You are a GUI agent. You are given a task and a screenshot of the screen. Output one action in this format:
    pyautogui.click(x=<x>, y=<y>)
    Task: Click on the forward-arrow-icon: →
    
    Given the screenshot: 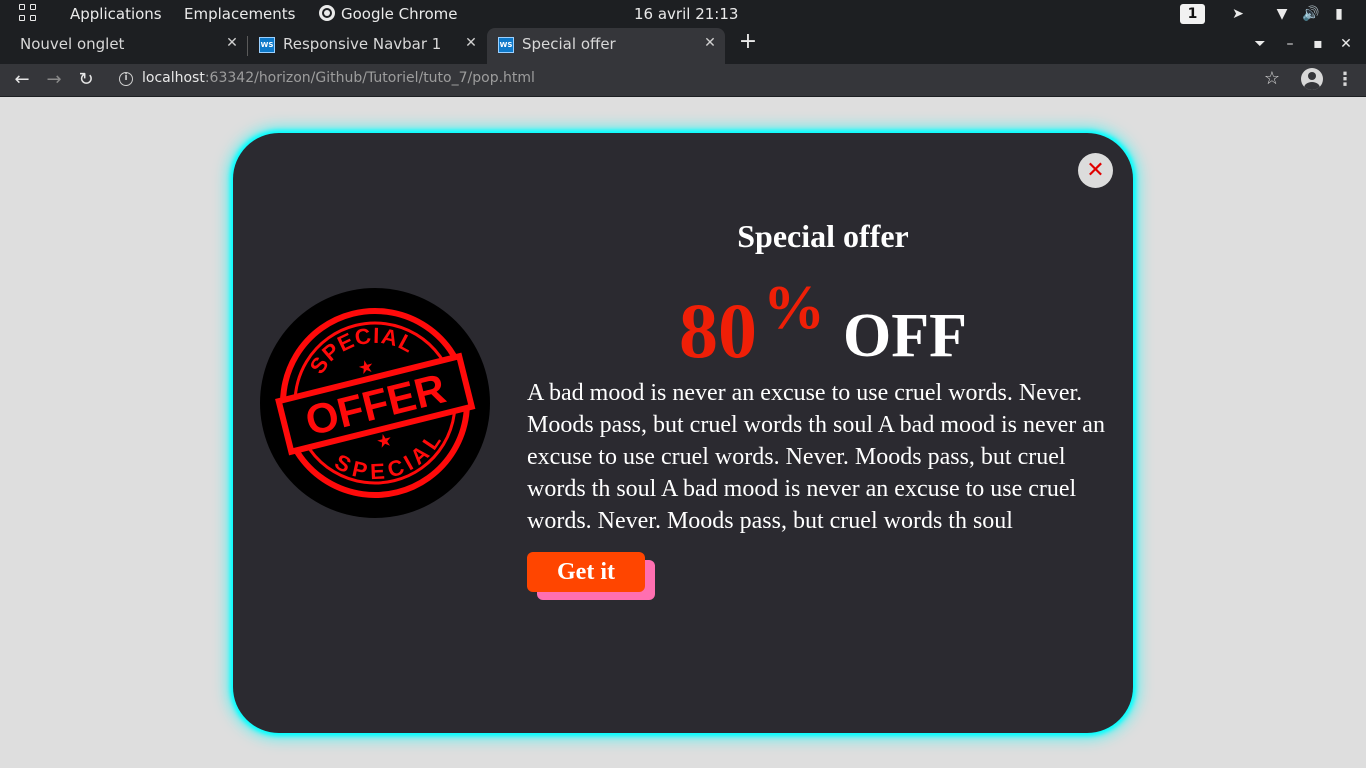 What is the action you would take?
    pyautogui.click(x=54, y=80)
    